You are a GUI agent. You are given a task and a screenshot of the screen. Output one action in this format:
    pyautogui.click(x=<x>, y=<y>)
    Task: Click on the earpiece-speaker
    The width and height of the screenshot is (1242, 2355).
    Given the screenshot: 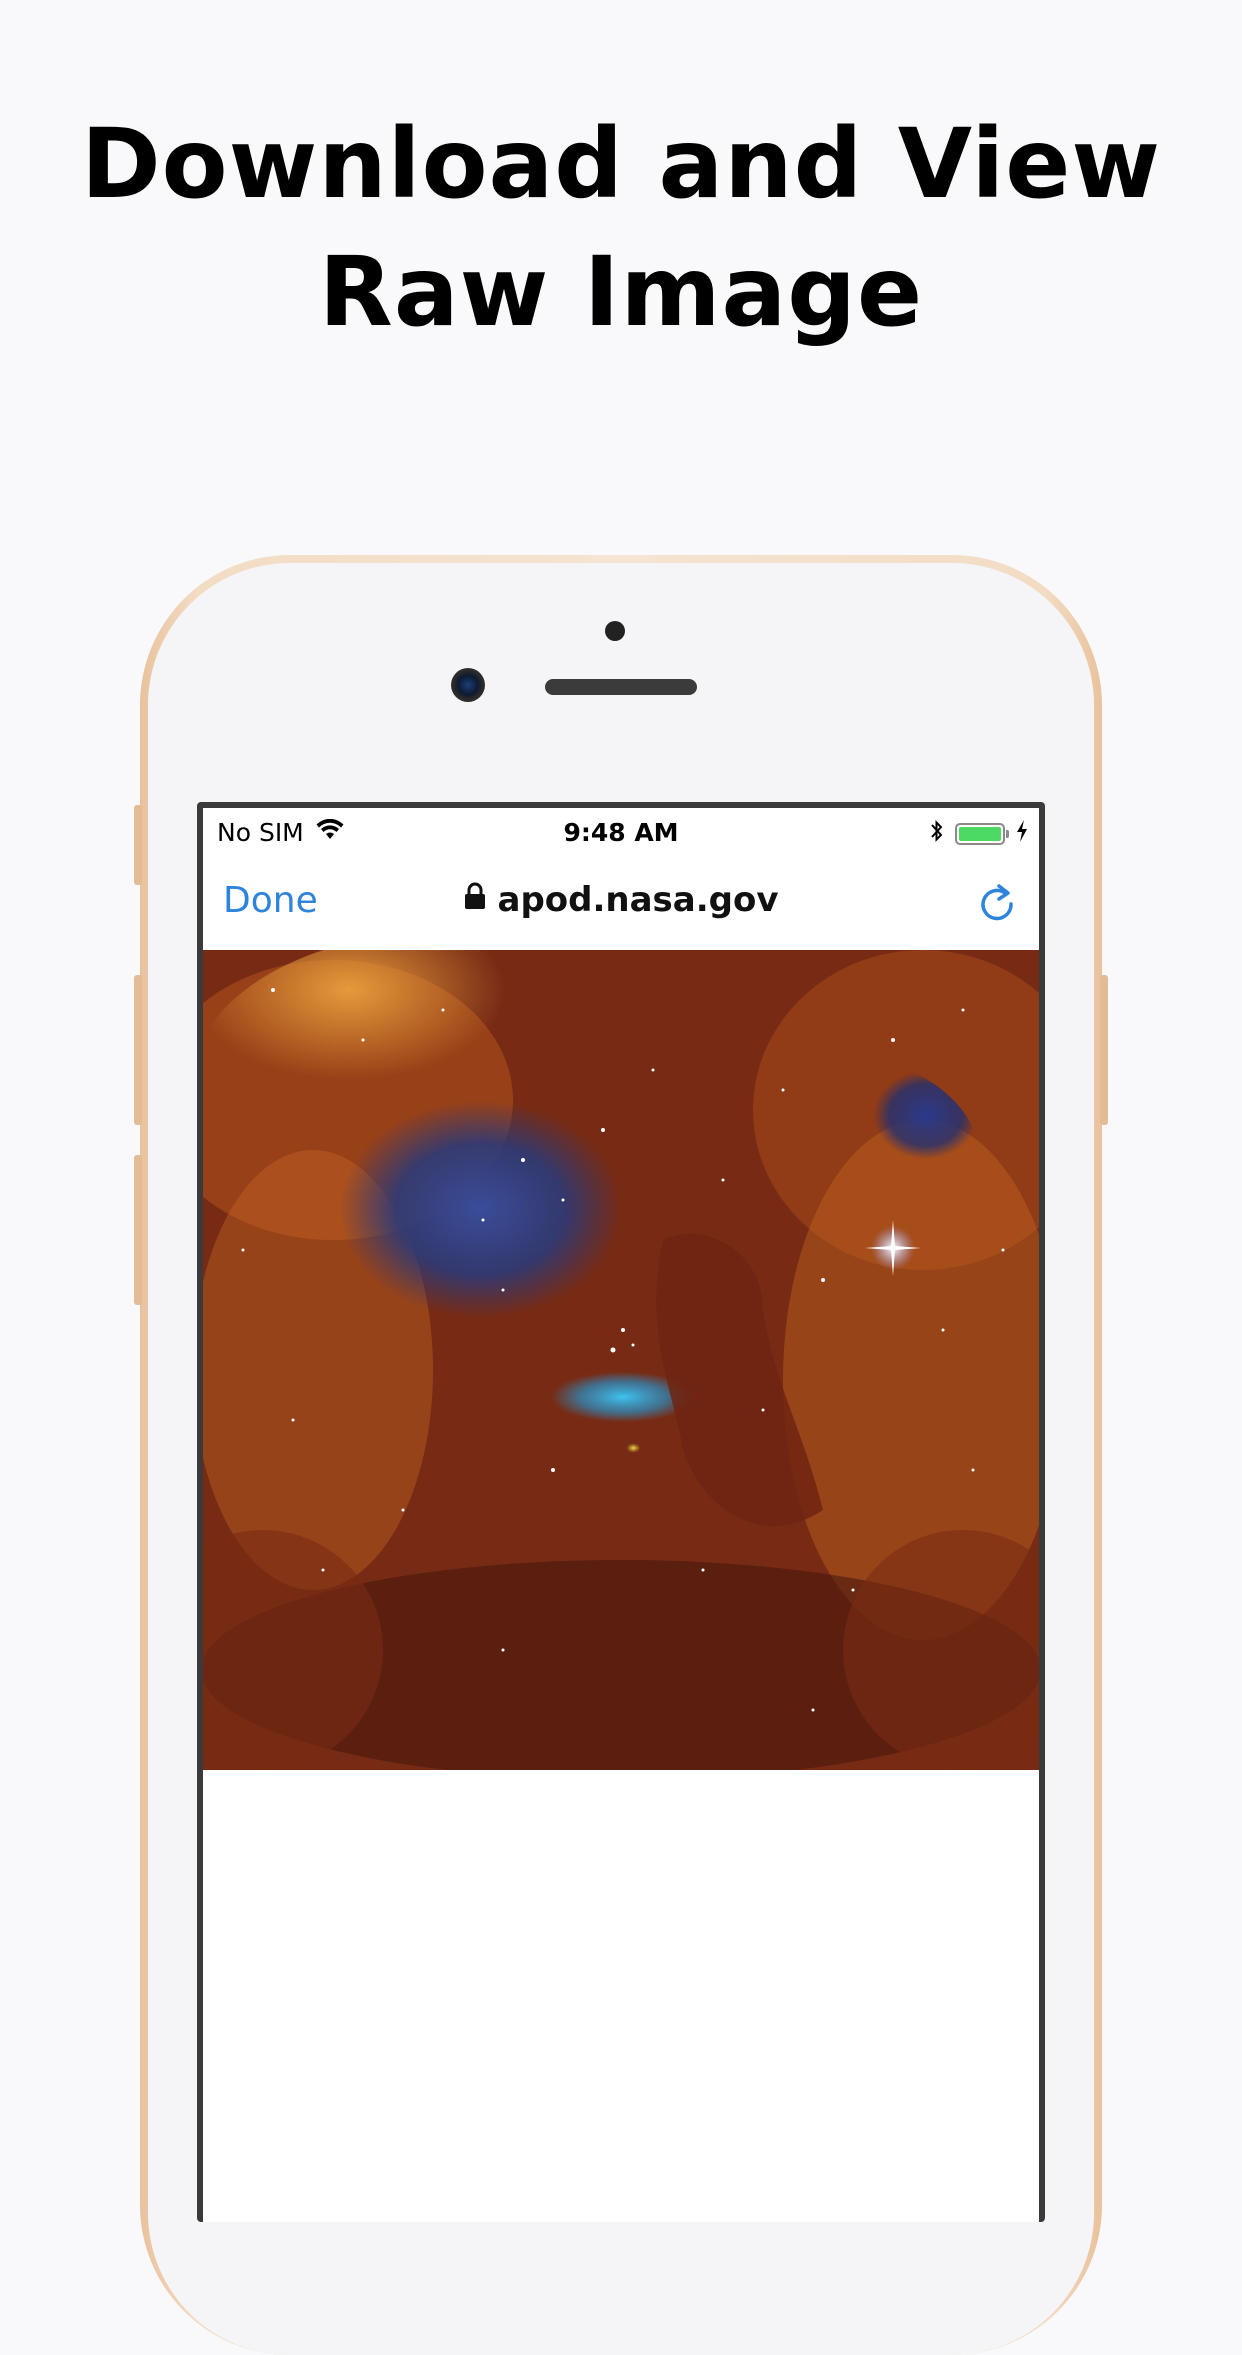 What is the action you would take?
    pyautogui.click(x=621, y=687)
    